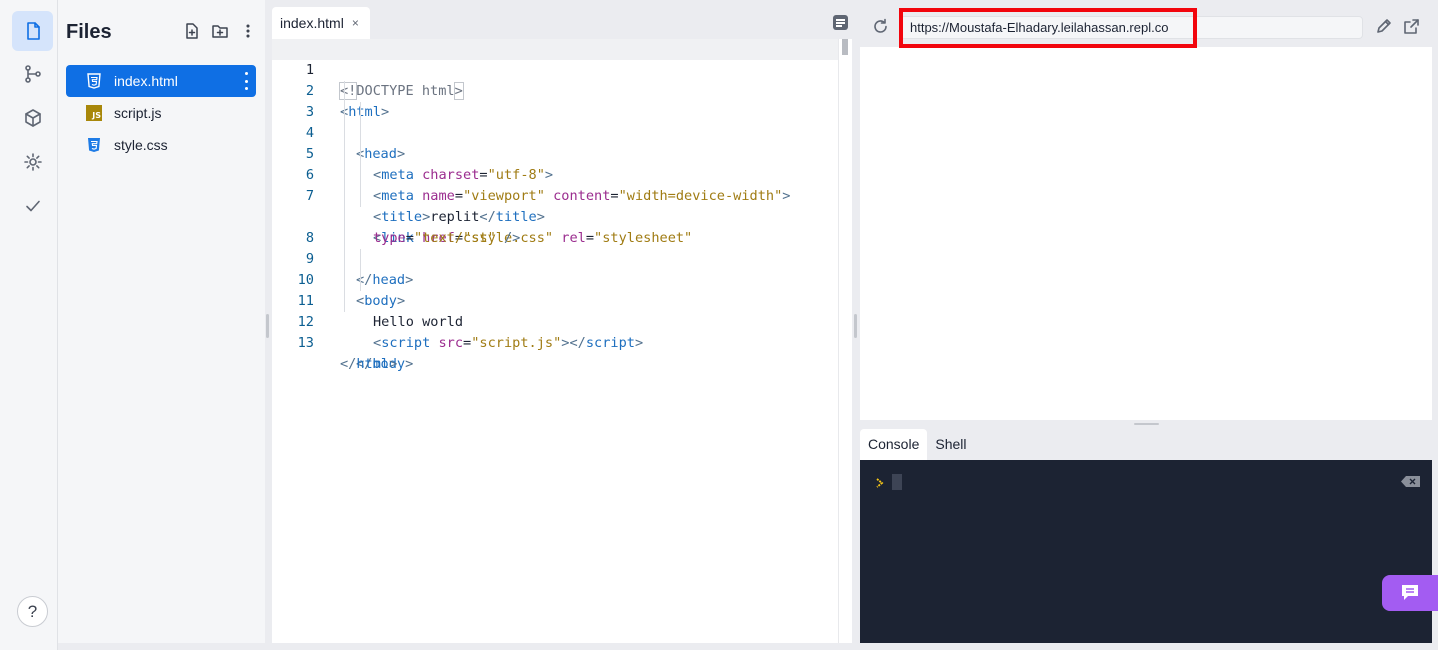 The height and width of the screenshot is (650, 1438). I want to click on console-cursor, so click(897, 482).